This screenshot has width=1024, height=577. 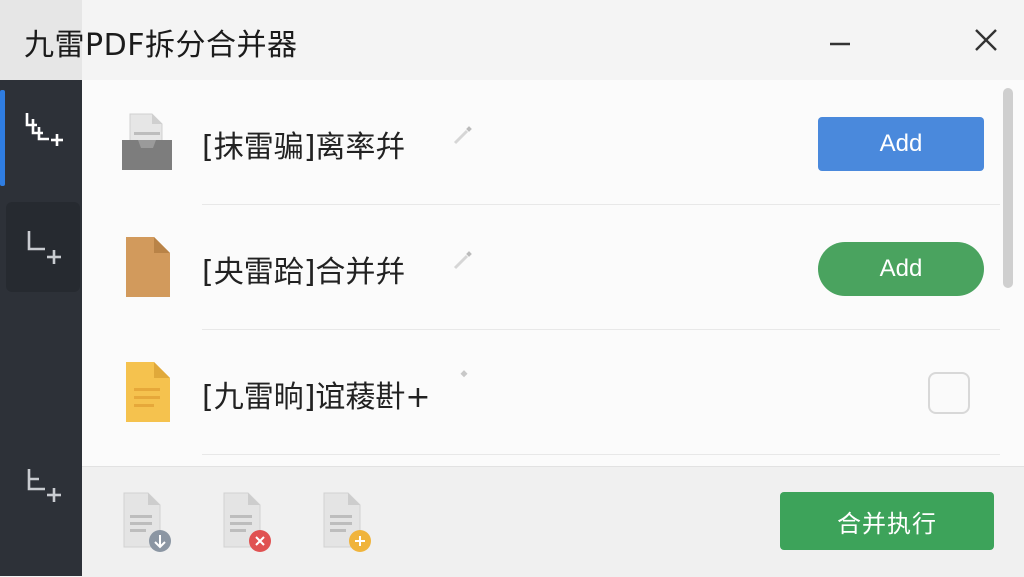 What do you see at coordinates (949, 393) in the screenshot?
I see `select-checkbox` at bounding box center [949, 393].